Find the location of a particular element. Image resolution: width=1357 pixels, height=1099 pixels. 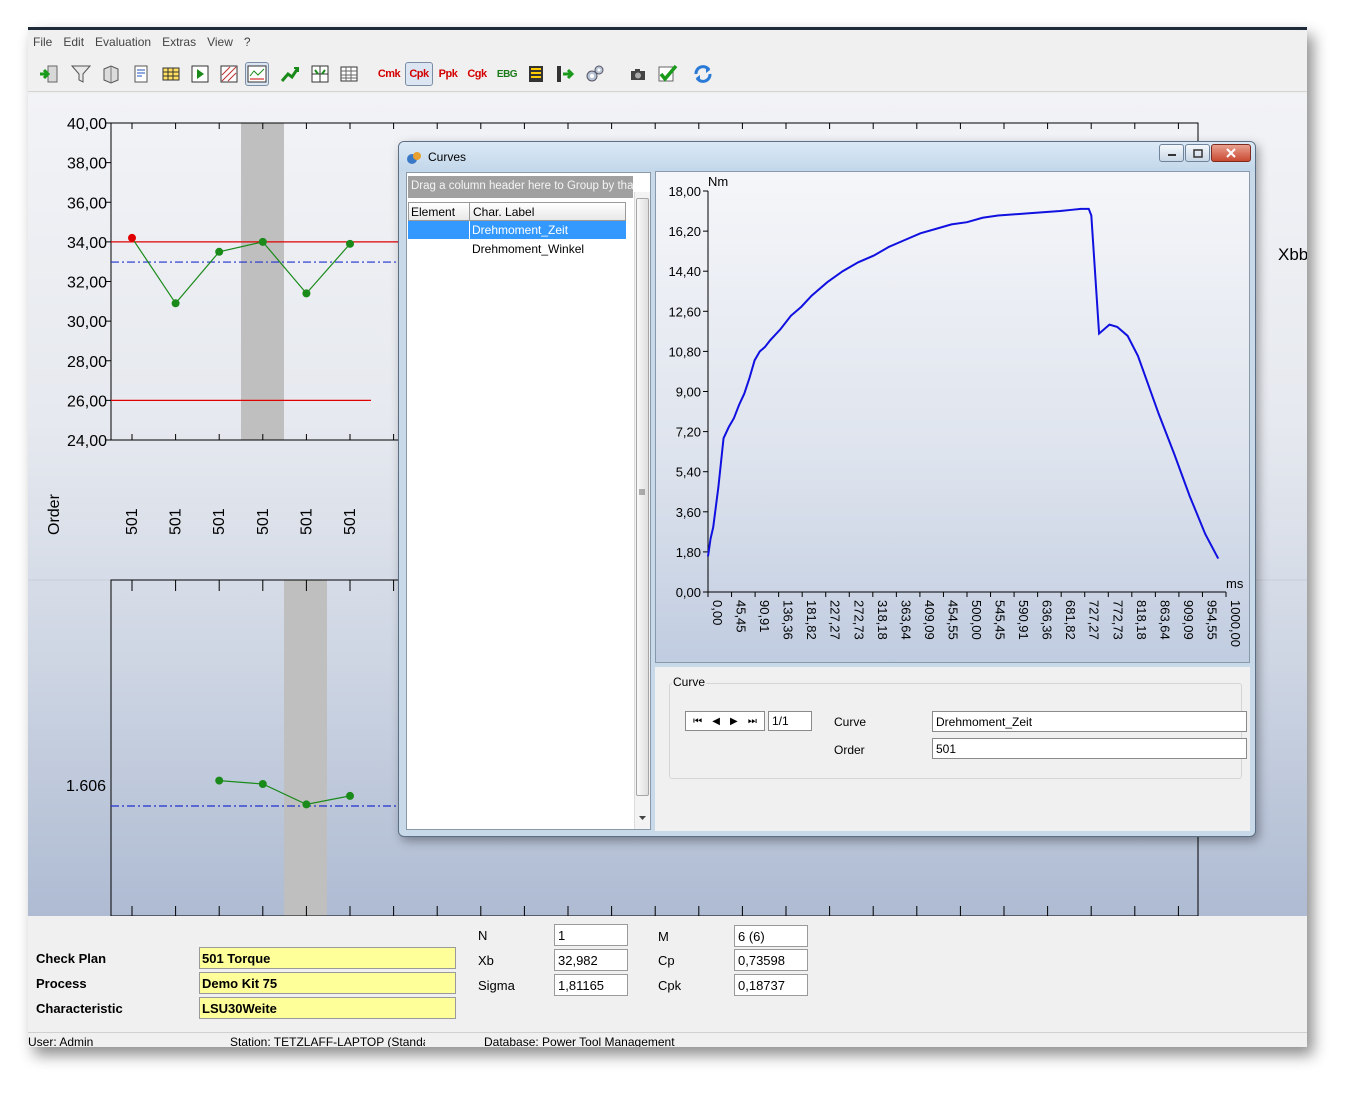

check-plan-label: Check Plan is located at coordinates (71, 958).